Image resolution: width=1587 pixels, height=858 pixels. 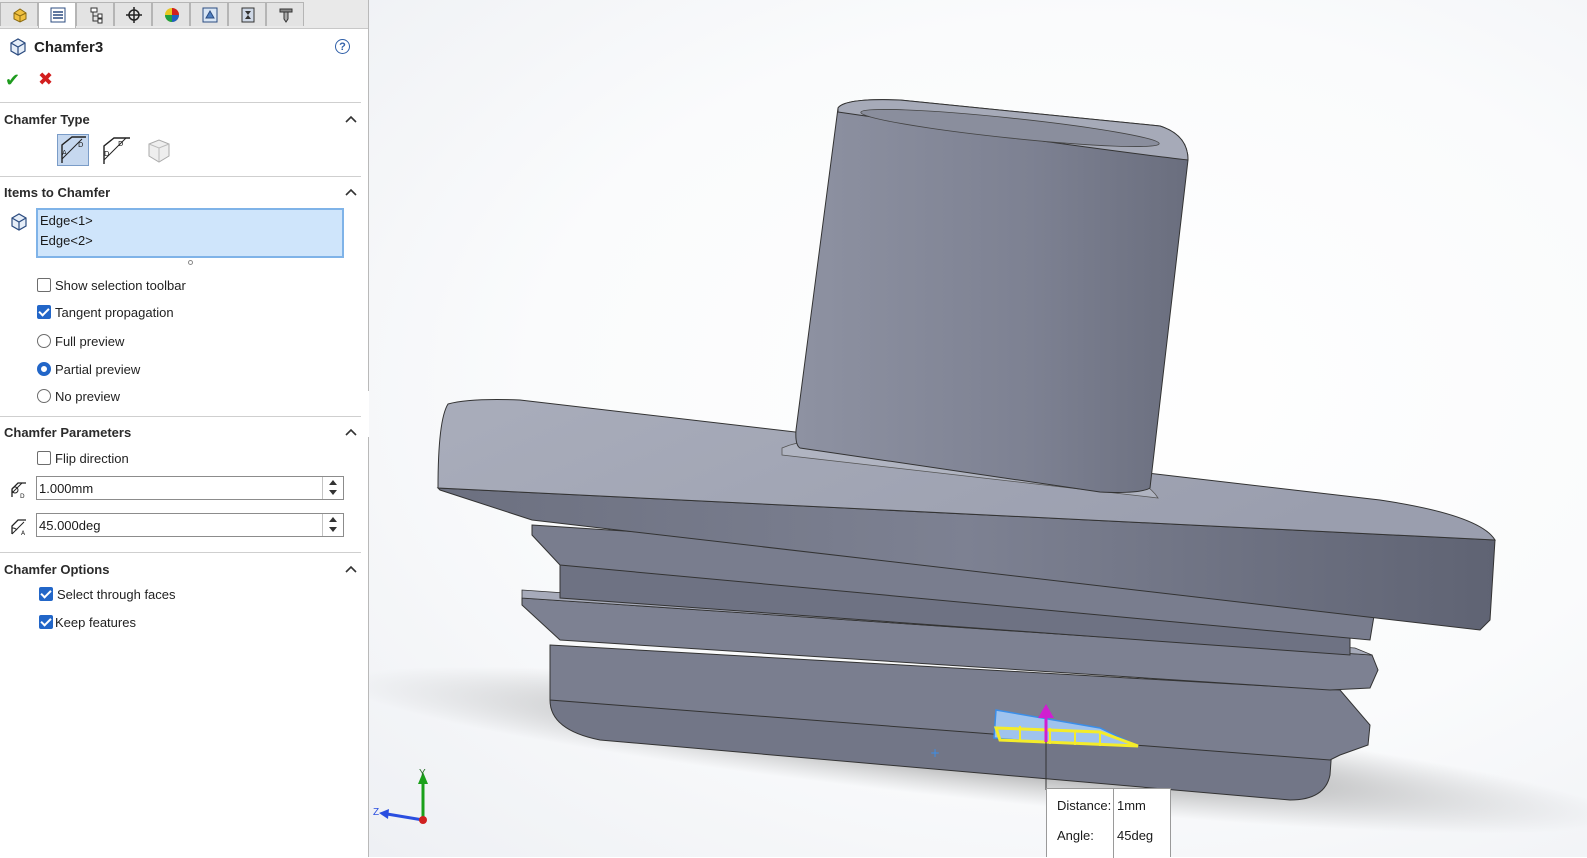 What do you see at coordinates (44, 458) in the screenshot?
I see `flip-direction-checkbox` at bounding box center [44, 458].